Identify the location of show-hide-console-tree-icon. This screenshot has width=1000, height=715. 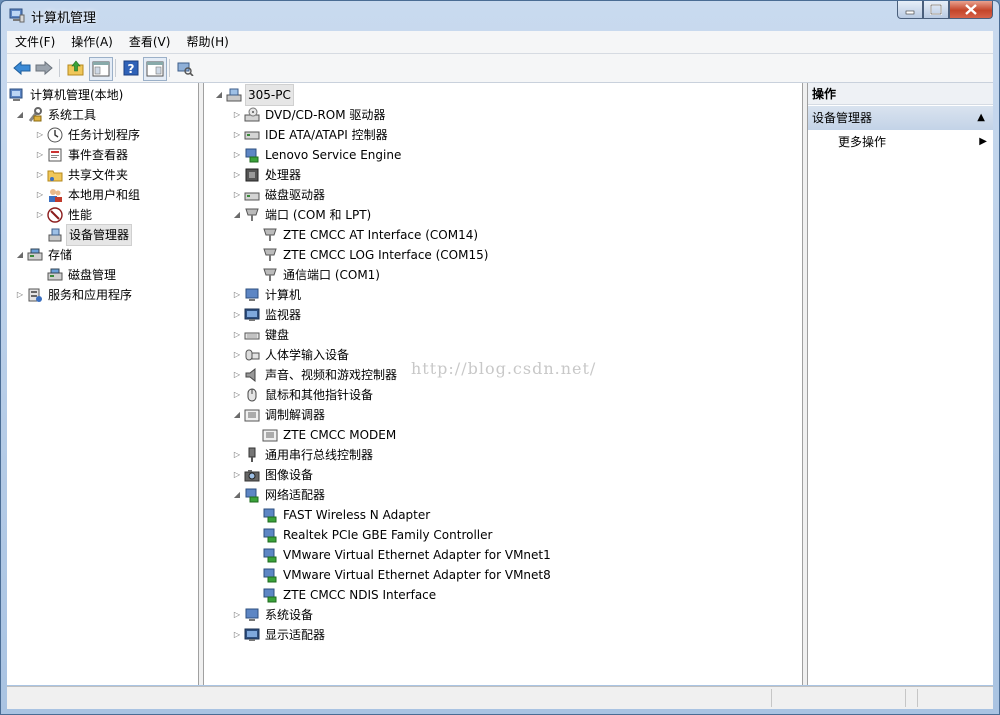
(101, 69).